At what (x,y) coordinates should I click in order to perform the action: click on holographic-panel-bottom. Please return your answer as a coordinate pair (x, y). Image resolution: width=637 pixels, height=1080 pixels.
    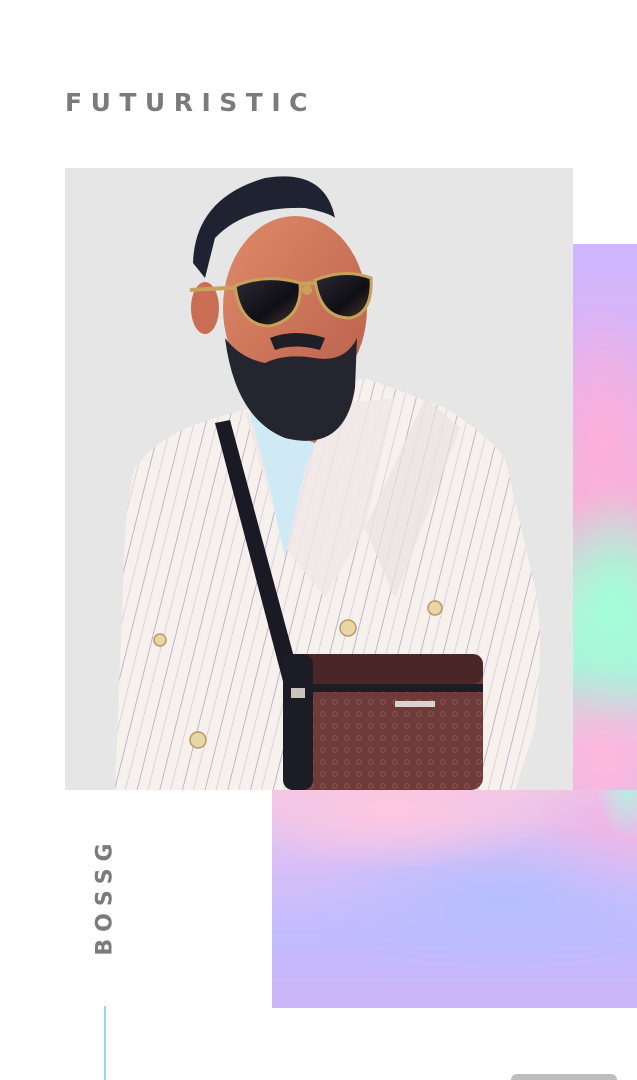
    Looking at the image, I should click on (454, 899).